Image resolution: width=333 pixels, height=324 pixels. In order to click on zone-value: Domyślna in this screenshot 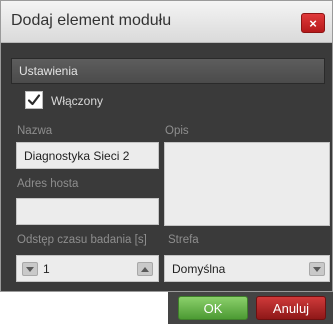, I will do `click(199, 268)`.